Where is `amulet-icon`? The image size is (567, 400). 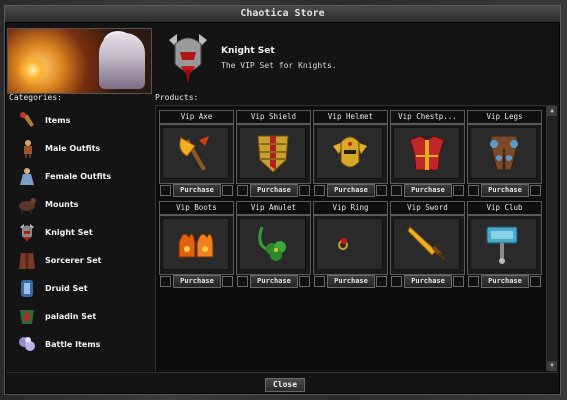 amulet-icon is located at coordinates (272, 243).